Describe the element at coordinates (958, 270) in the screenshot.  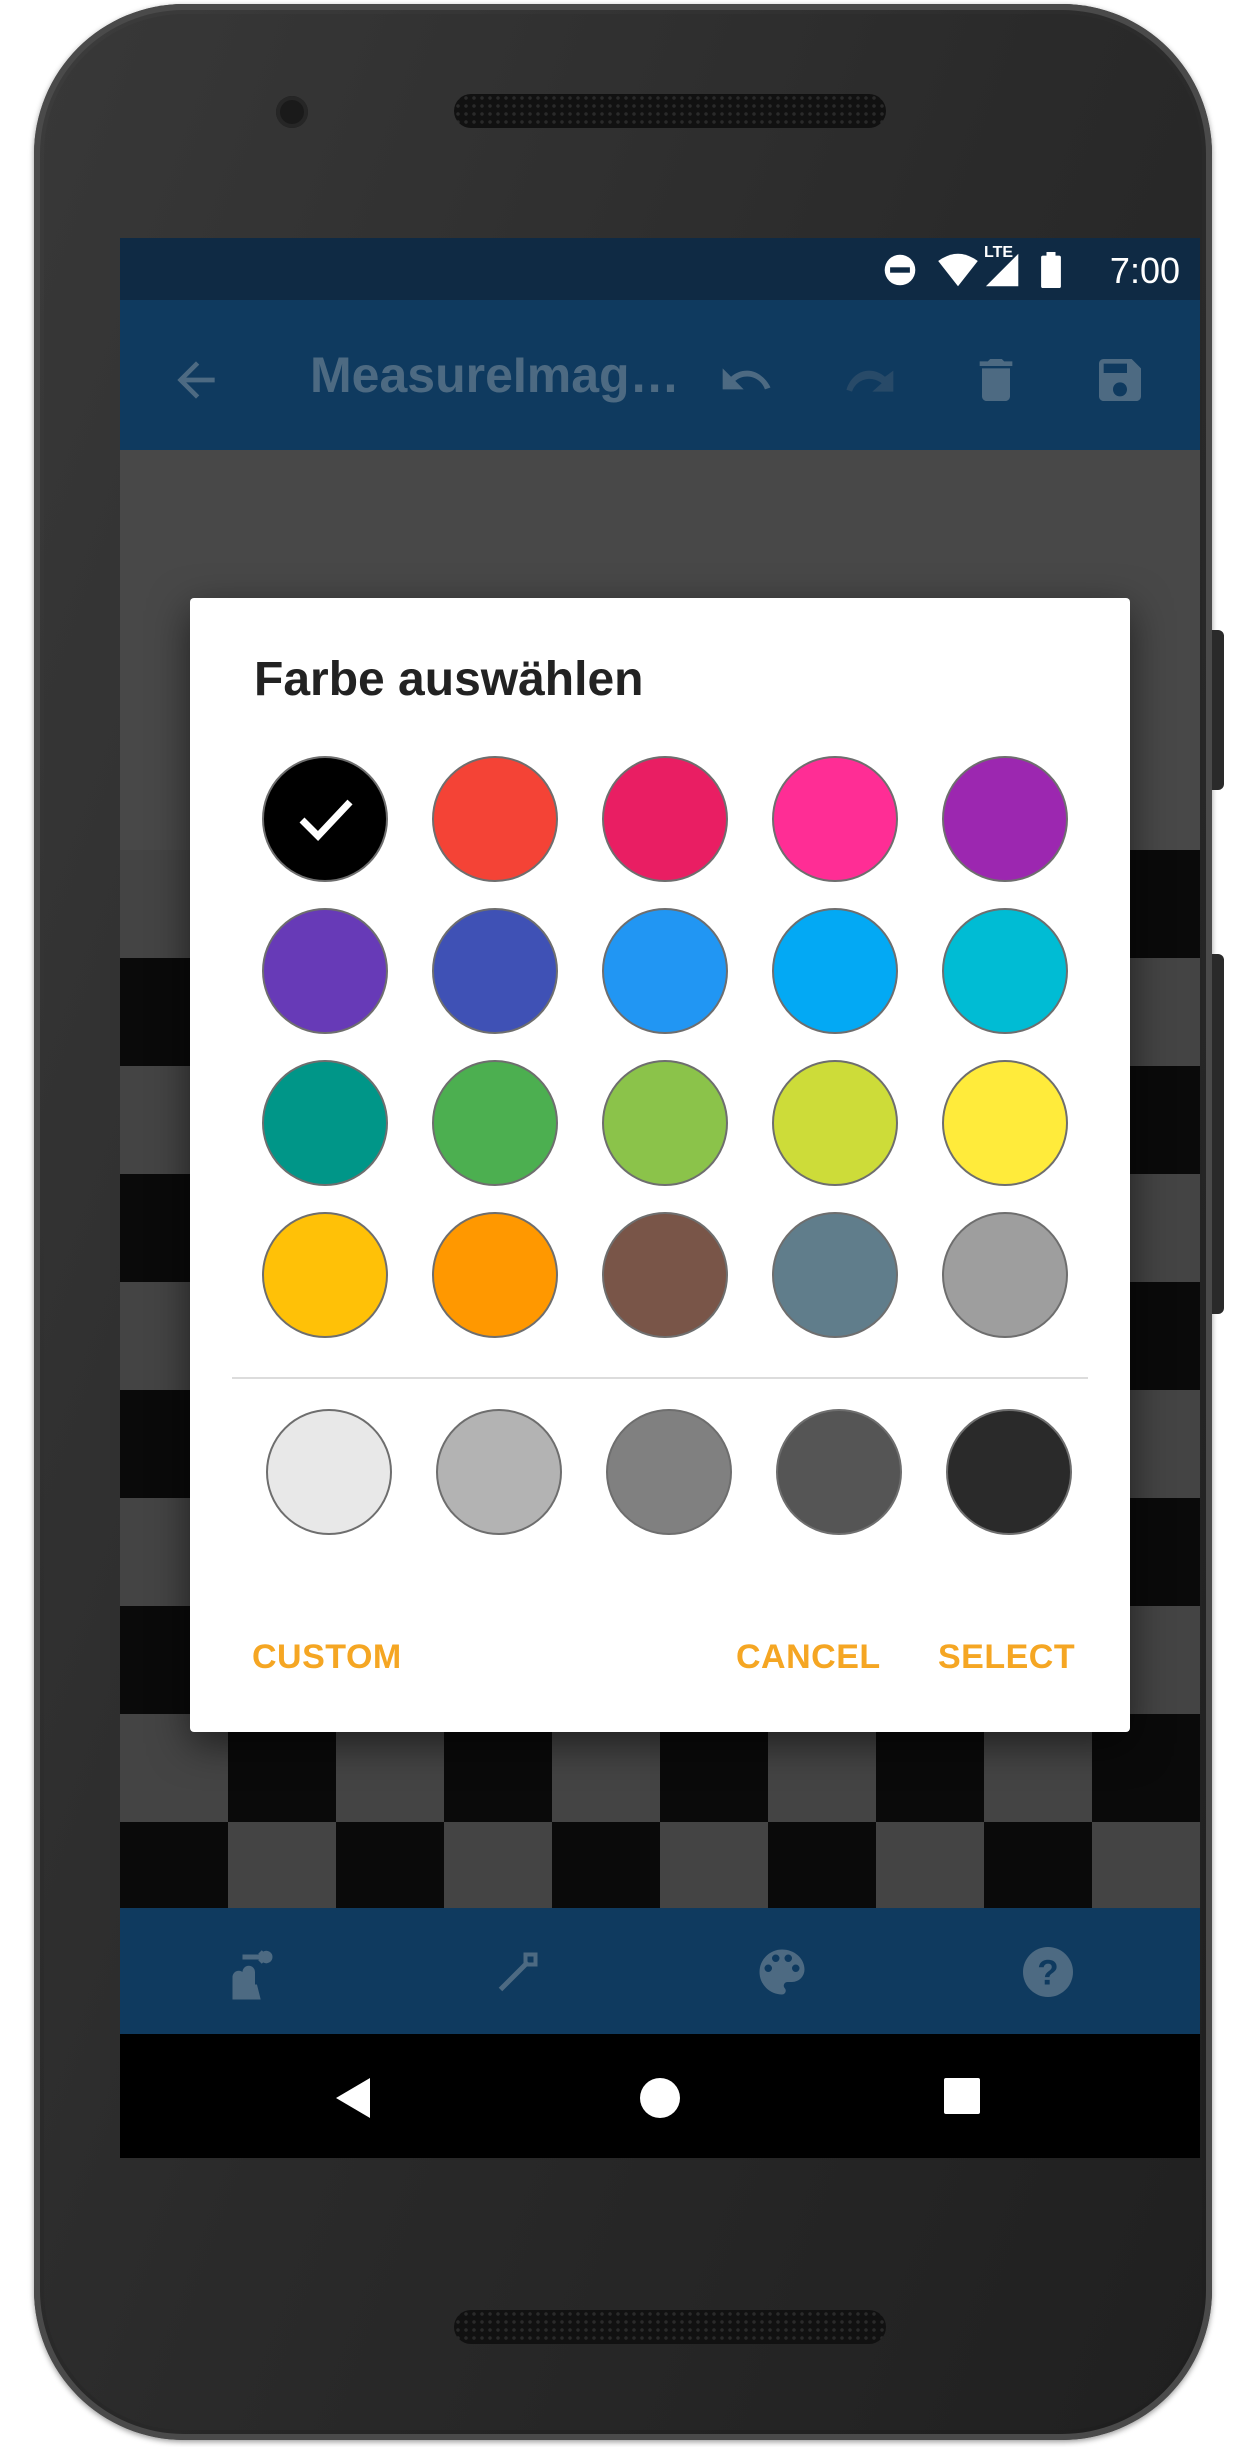
I see `wifi-icon` at that location.